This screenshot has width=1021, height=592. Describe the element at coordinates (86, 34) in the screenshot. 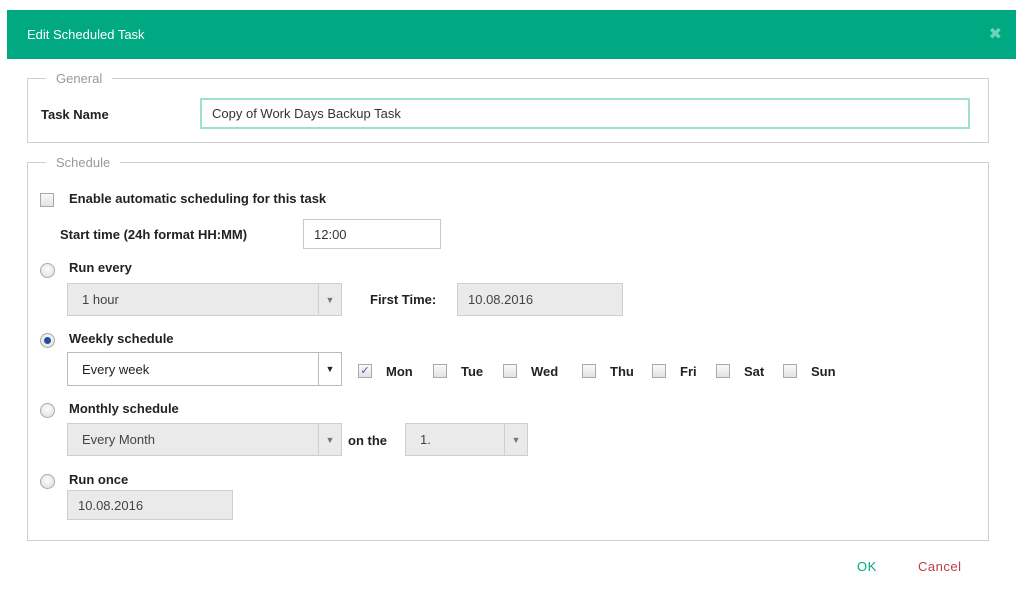

I see `dialog-title: Edit Scheduled Task` at that location.